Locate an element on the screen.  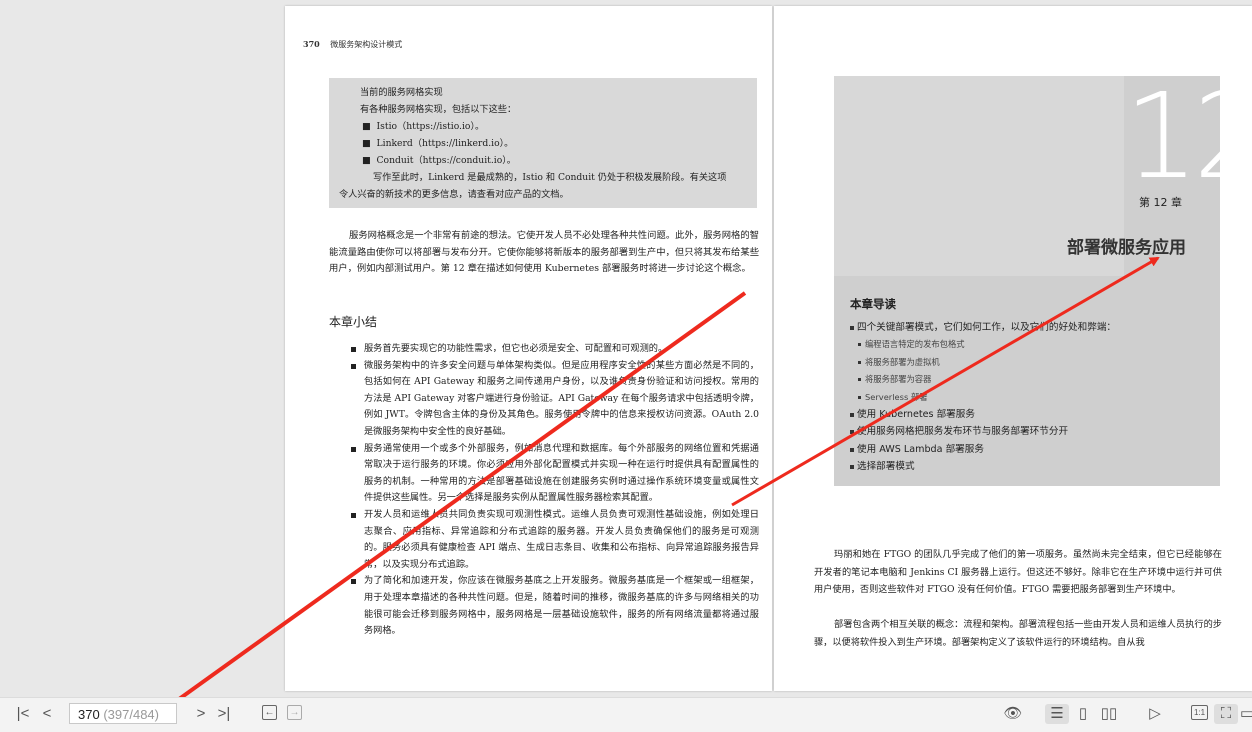
actual-size-icon: 1:1 is located at coordinates (1199, 712).